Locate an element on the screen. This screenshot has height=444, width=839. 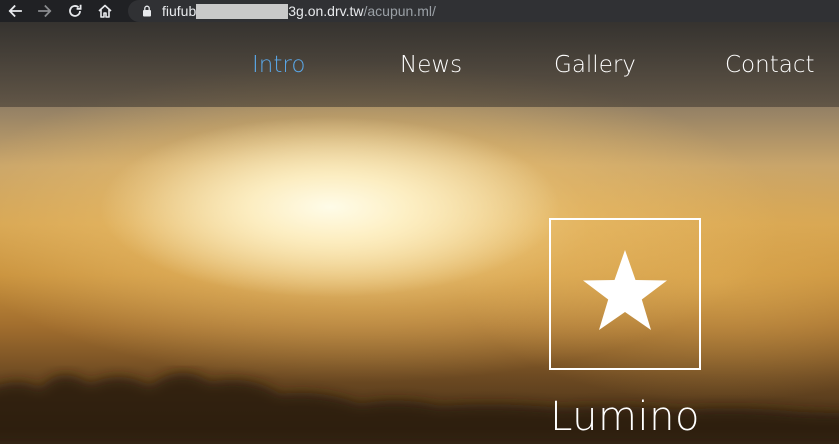
url-host: 3g.on.drv.tw is located at coordinates (326, 11).